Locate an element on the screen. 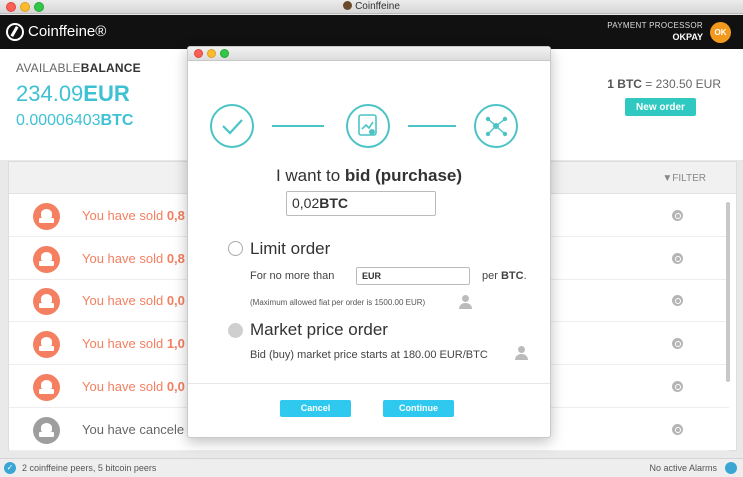 The height and width of the screenshot is (477, 743). cancelled-order-icon is located at coordinates (46, 430).